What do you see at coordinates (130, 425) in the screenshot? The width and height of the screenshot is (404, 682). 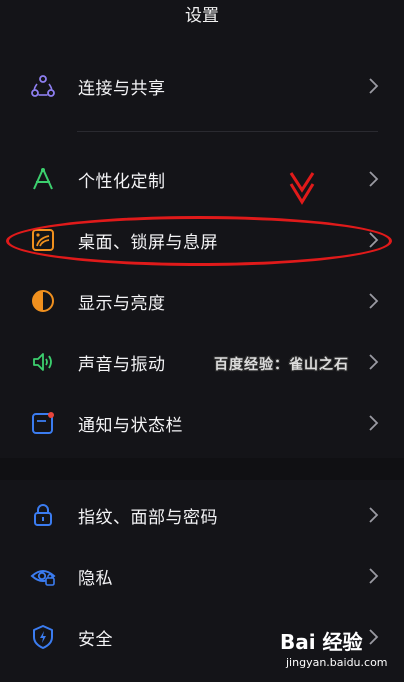 I see `settings-item-label: 通知与状态栏` at bounding box center [130, 425].